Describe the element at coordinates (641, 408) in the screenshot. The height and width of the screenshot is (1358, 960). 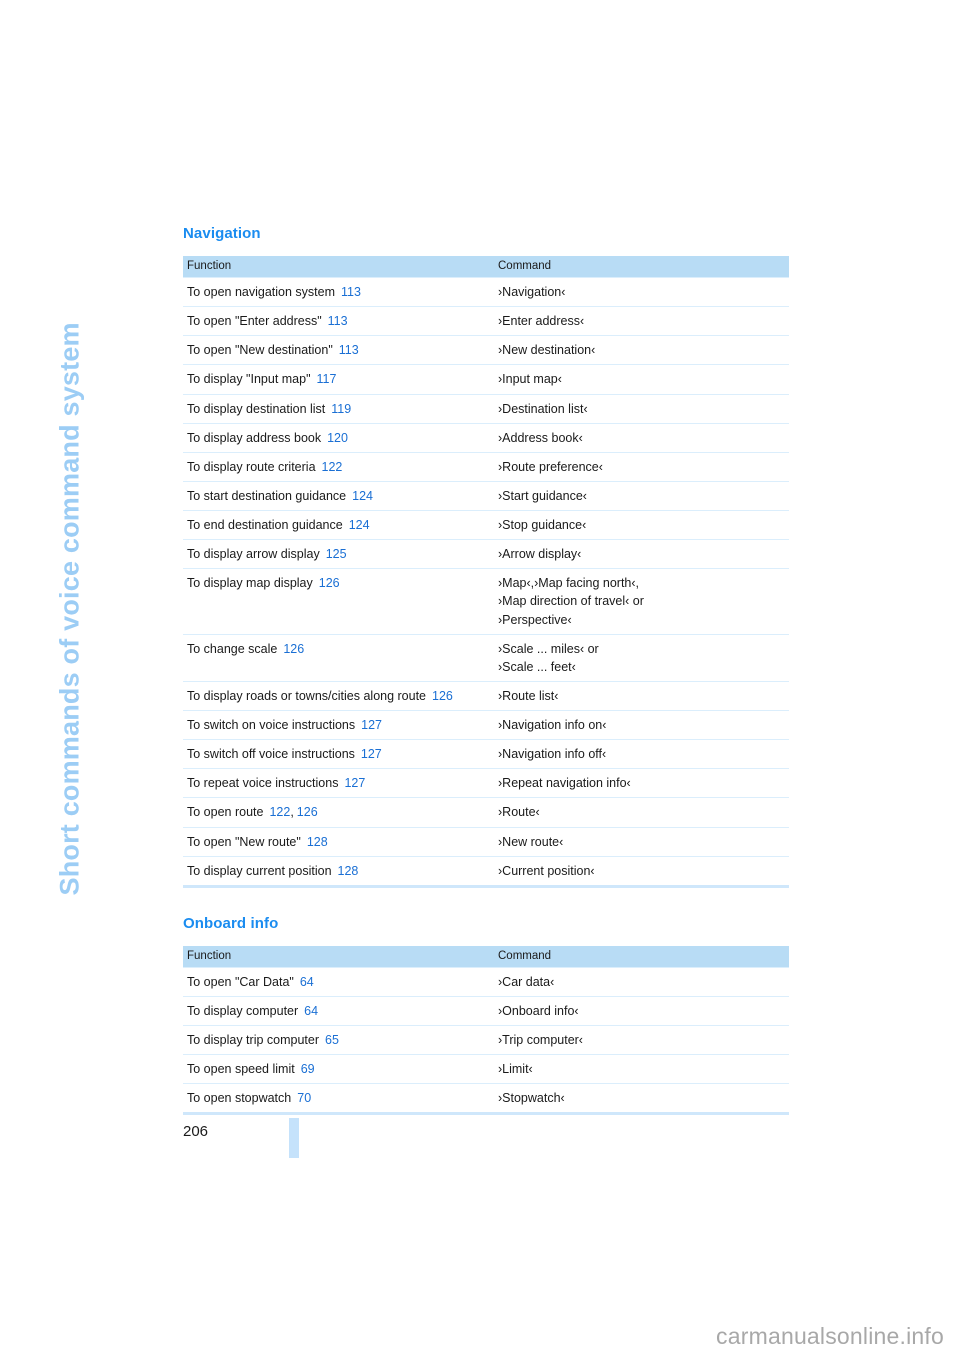
I see `cell-command: ›Destination list‹` at that location.